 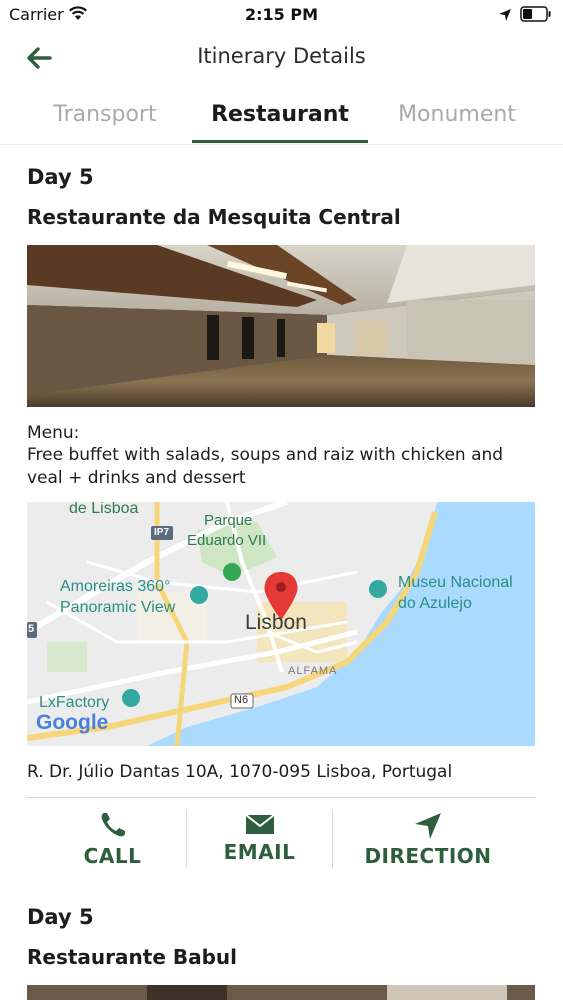 What do you see at coordinates (53, 433) in the screenshot?
I see `menu-label: Menu:` at bounding box center [53, 433].